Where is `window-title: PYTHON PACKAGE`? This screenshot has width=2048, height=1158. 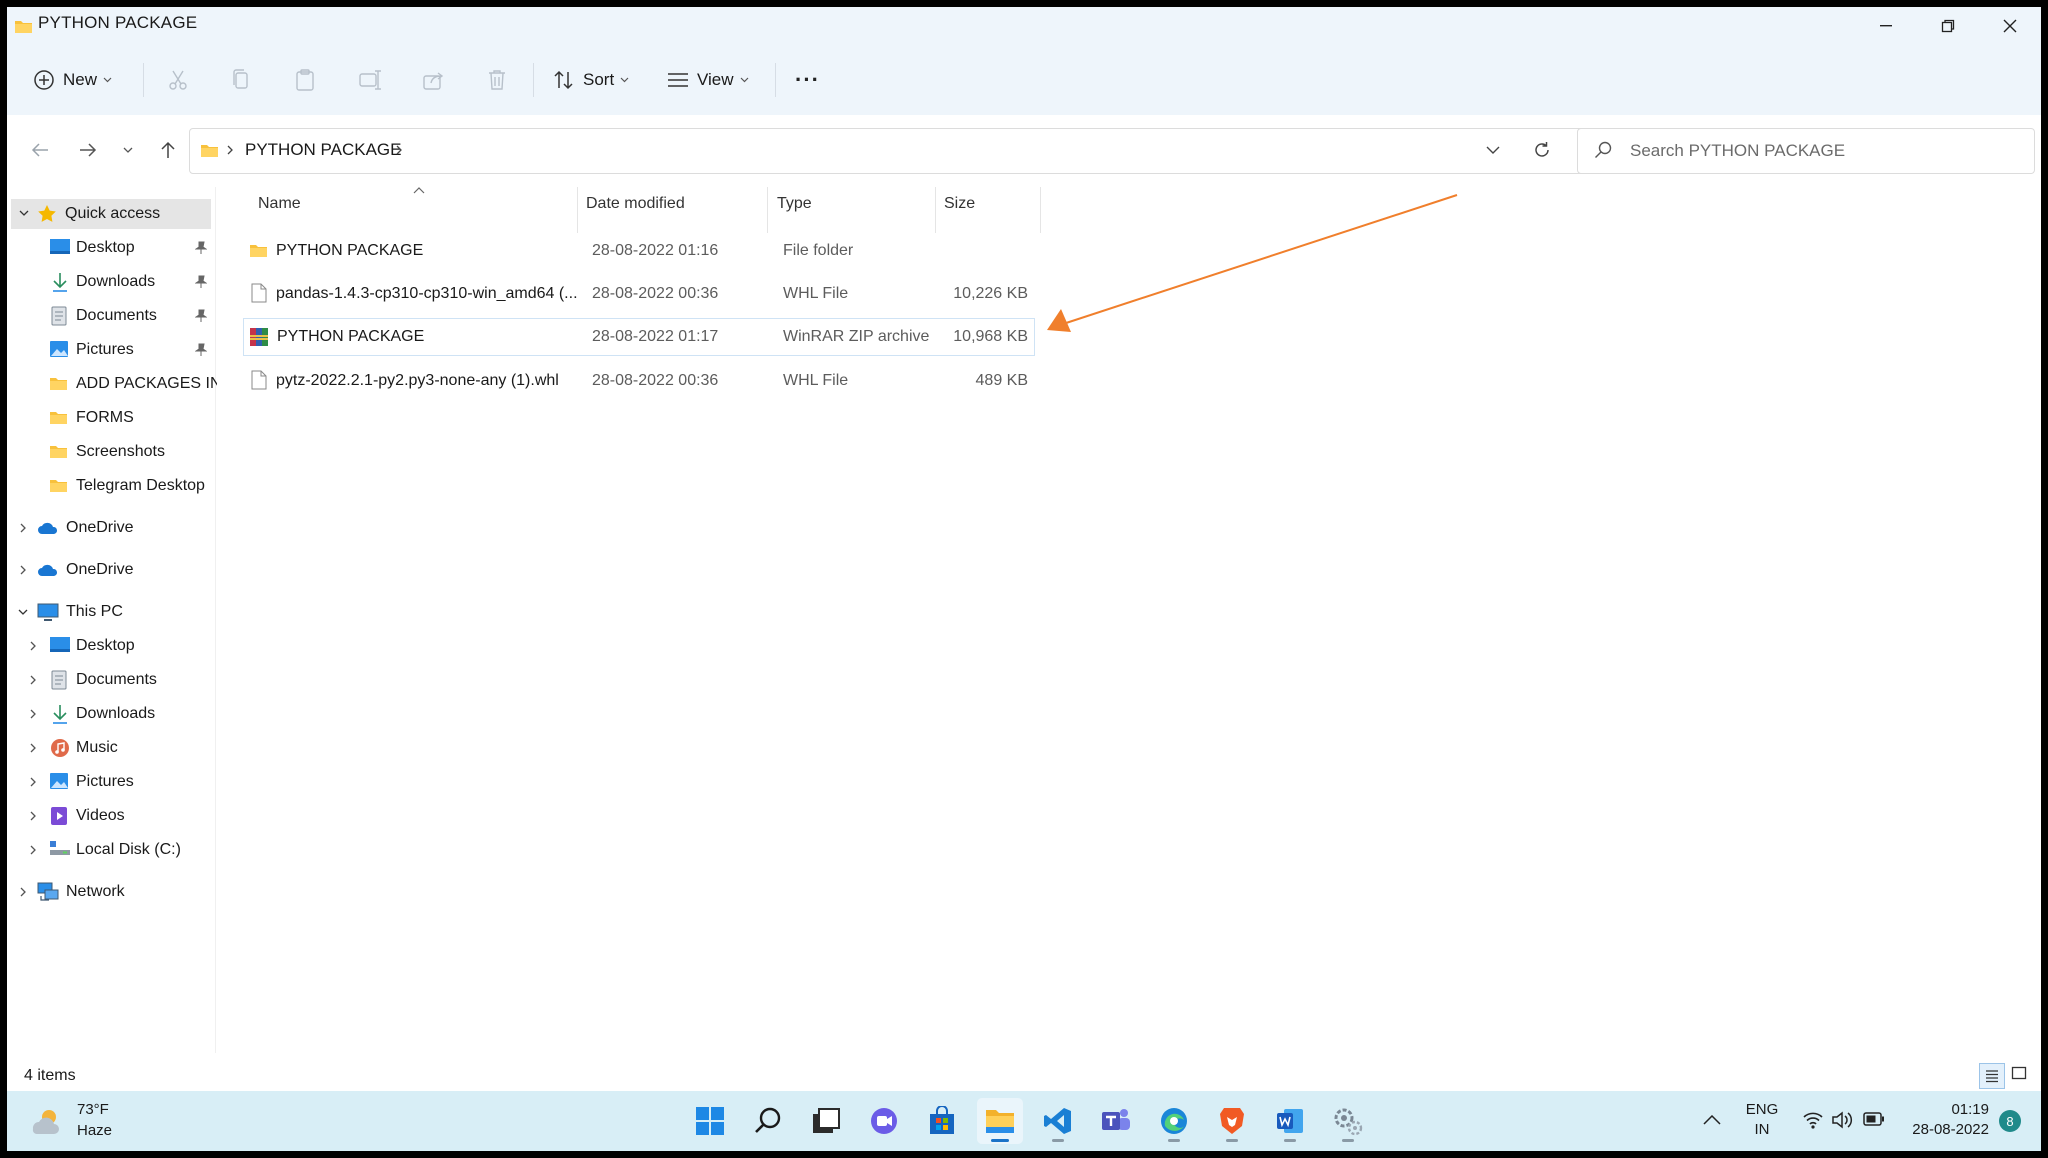
window-title: PYTHON PACKAGE is located at coordinates (118, 22).